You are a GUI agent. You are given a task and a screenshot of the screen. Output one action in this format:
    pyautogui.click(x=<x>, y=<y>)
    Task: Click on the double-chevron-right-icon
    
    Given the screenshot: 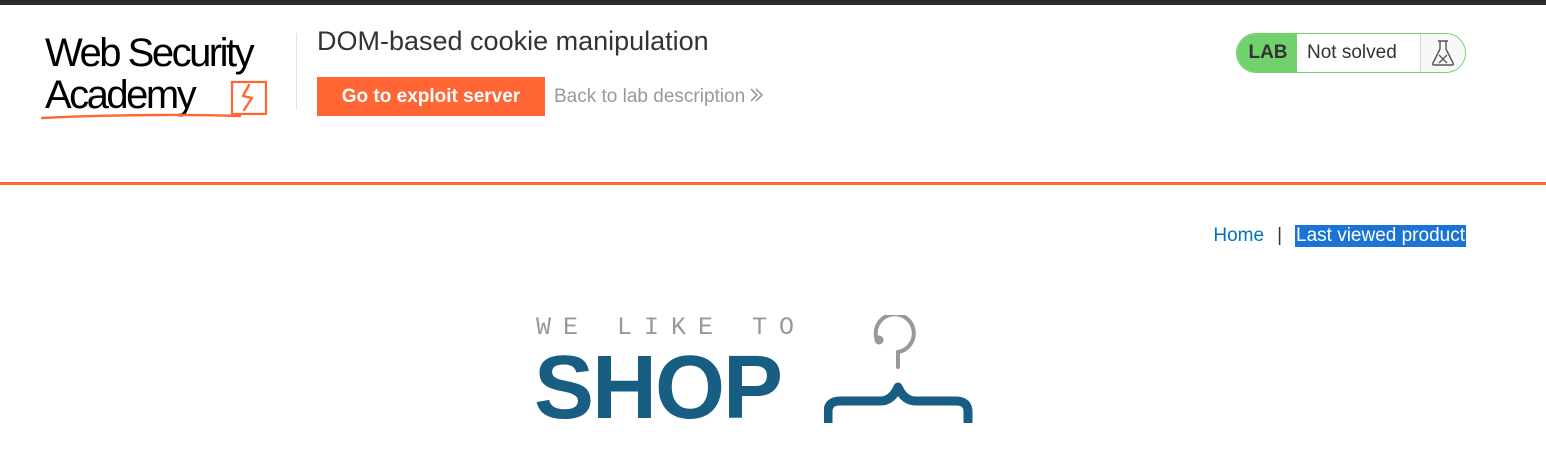 What is the action you would take?
    pyautogui.click(x=757, y=95)
    